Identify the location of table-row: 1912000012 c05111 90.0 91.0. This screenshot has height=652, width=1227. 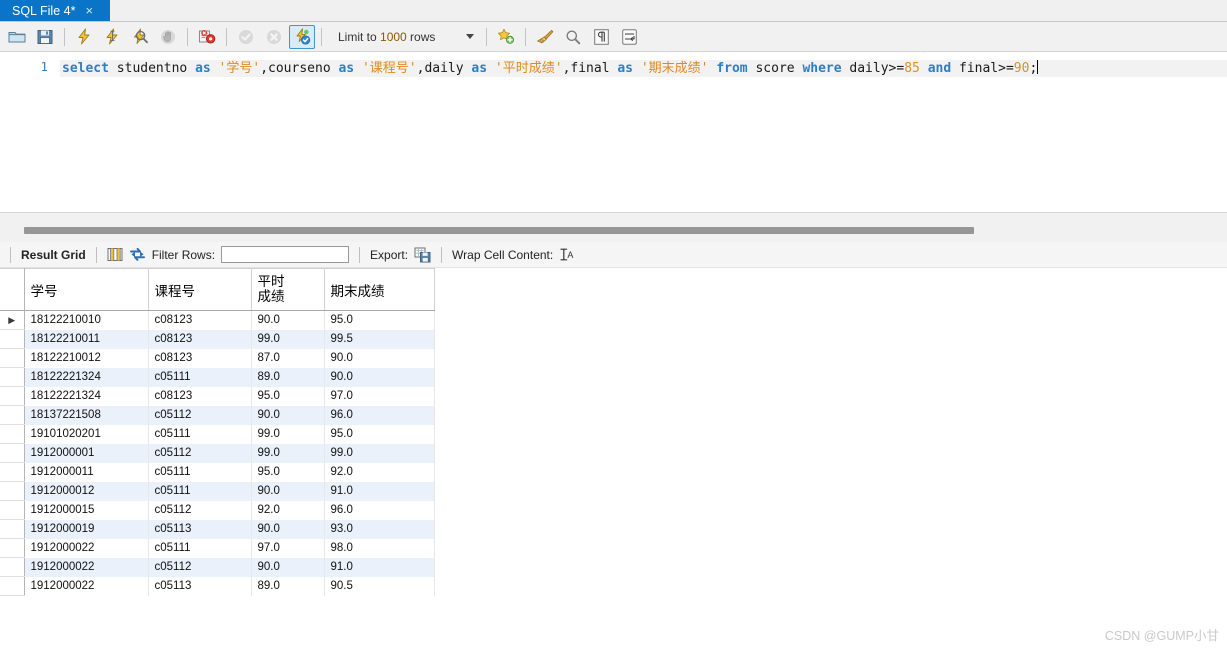
(217, 491).